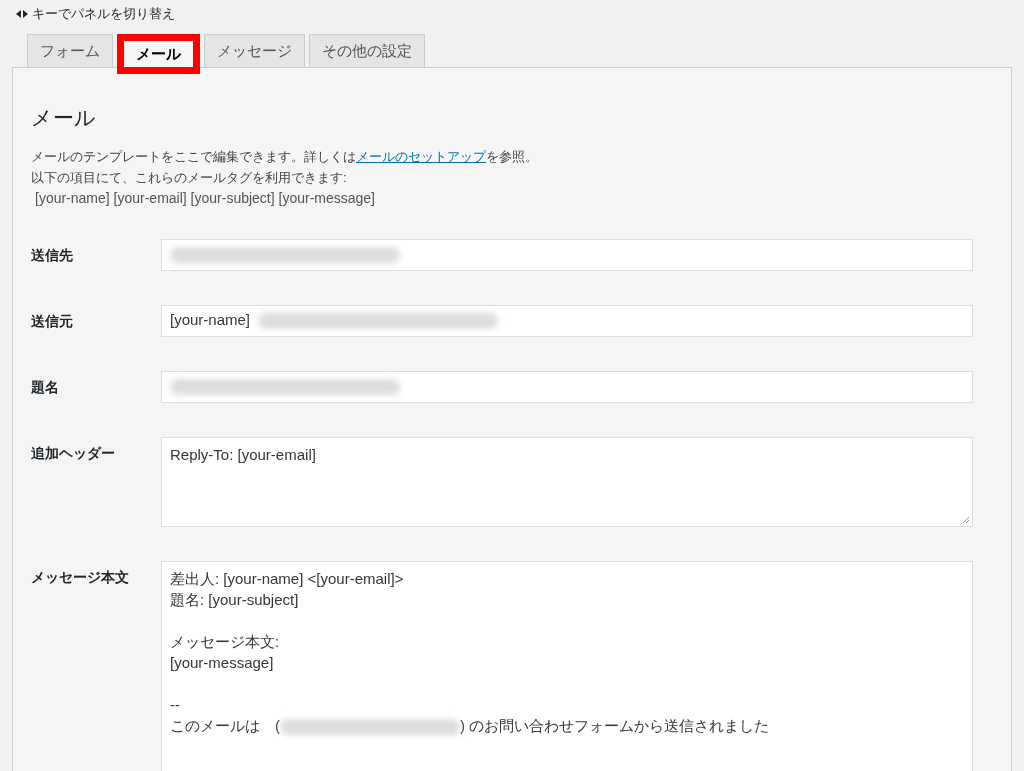  I want to click on panel-description: メールのテンプレートをここで編集できます。詳しくはメールのセットアップを参照。, so click(285, 156).